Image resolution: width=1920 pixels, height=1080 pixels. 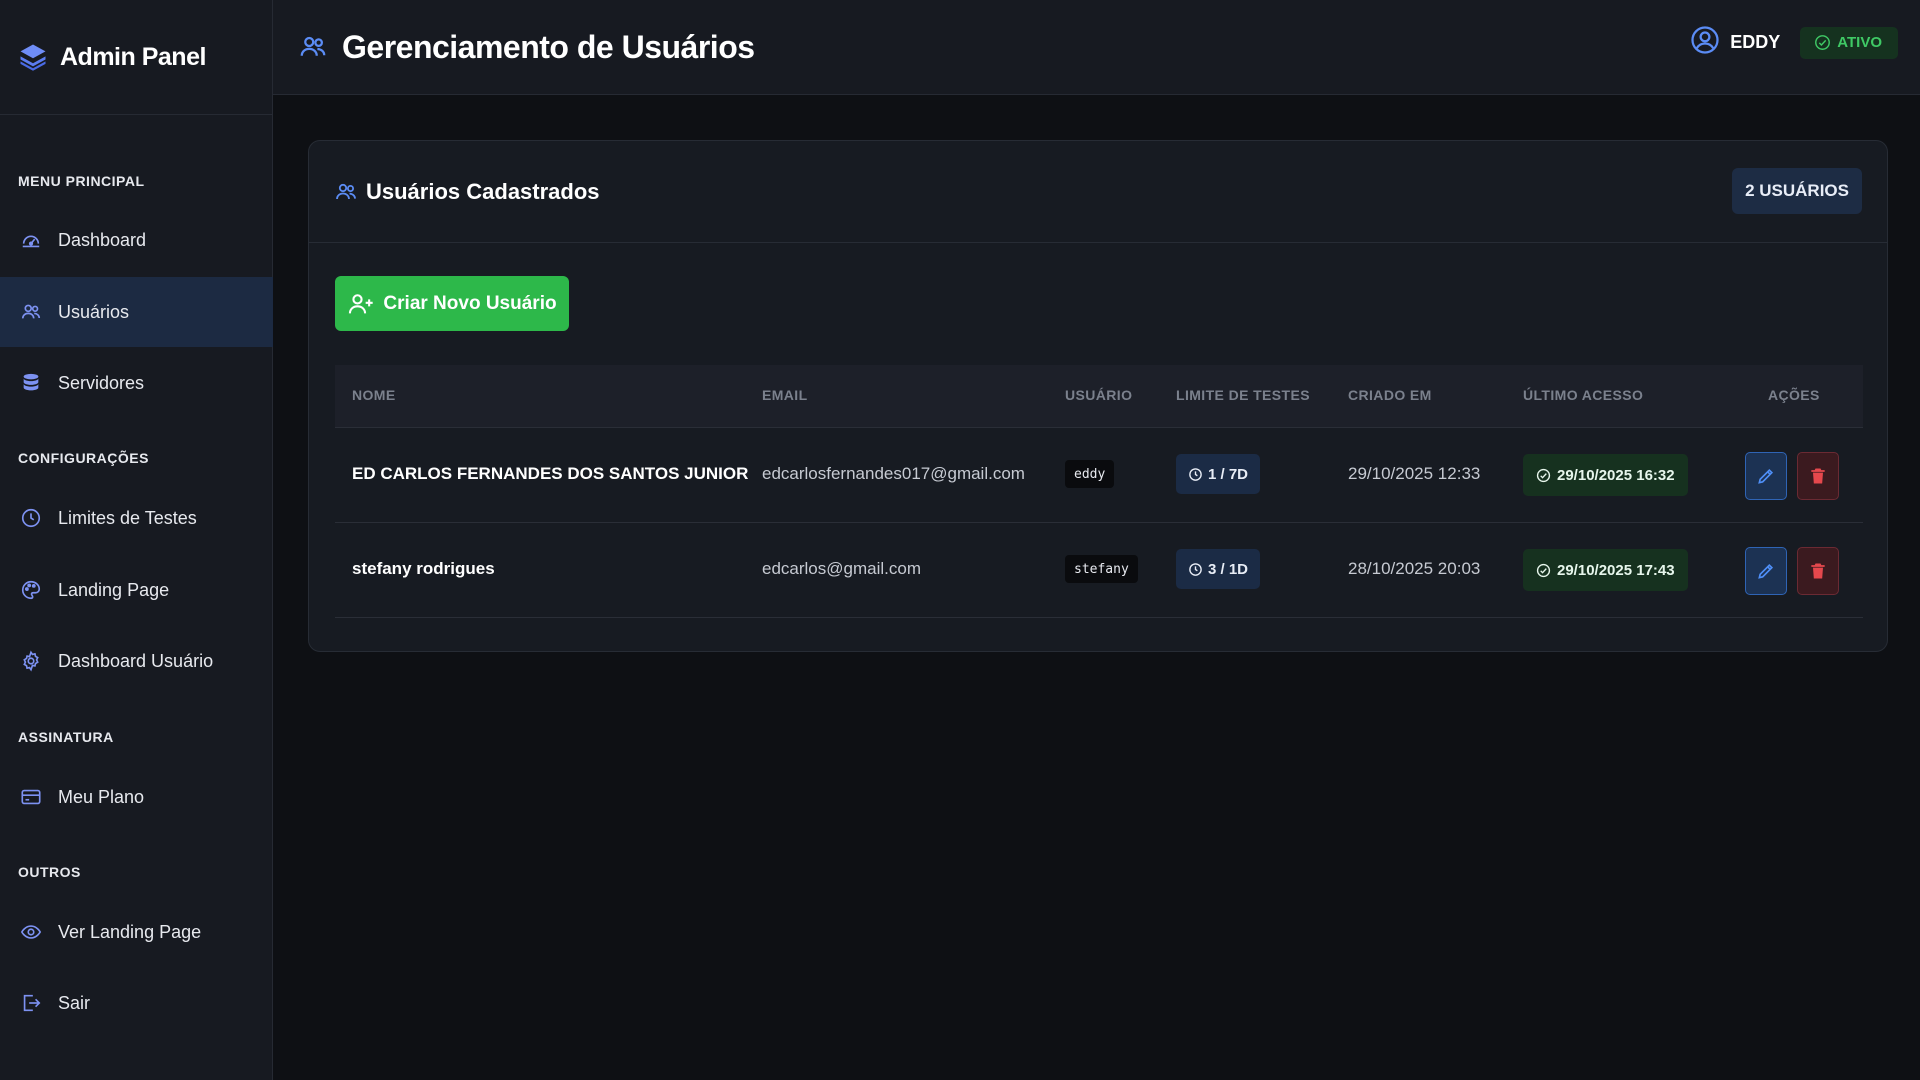 I want to click on col-header-acoes: AÇÕES, so click(x=1794, y=395).